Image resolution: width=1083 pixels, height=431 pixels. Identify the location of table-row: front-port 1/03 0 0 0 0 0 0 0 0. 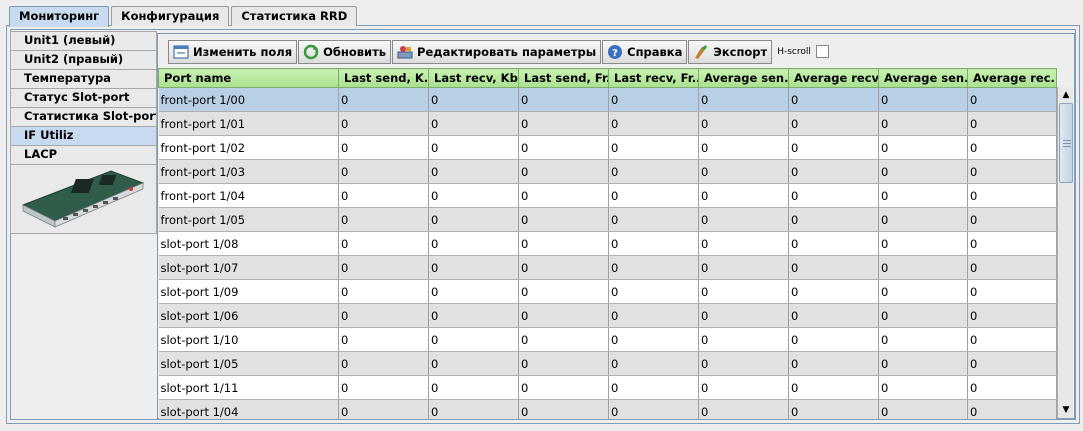
(607, 171).